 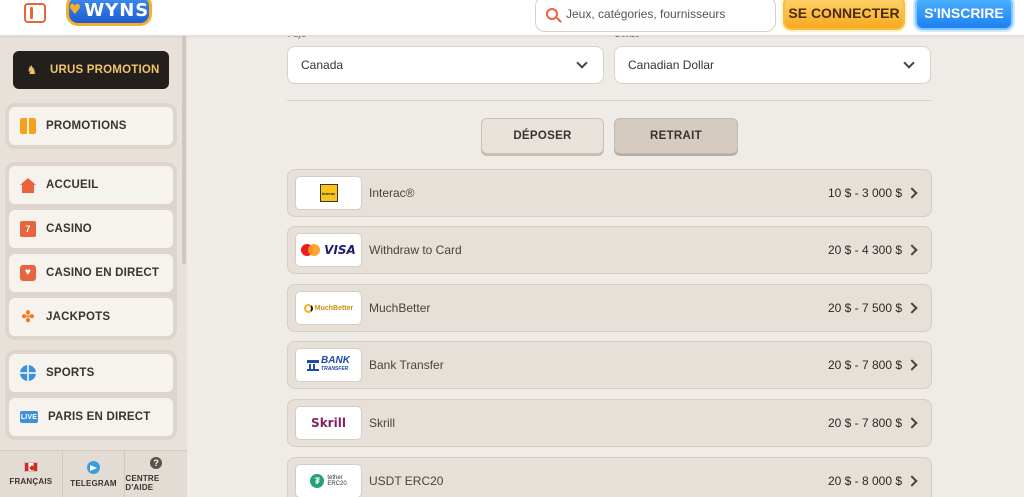 I want to click on sidebar-item-urus-promotion: ♞ URUS PROMOTION, so click(x=91, y=70).